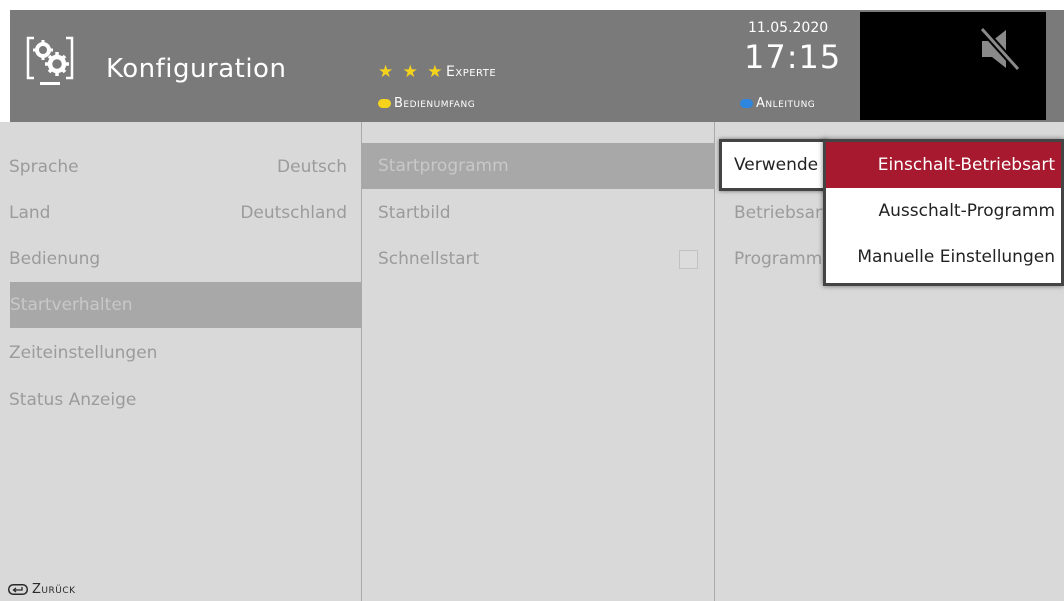  I want to click on menu-item-bedienung: Bedienung, so click(180, 259).